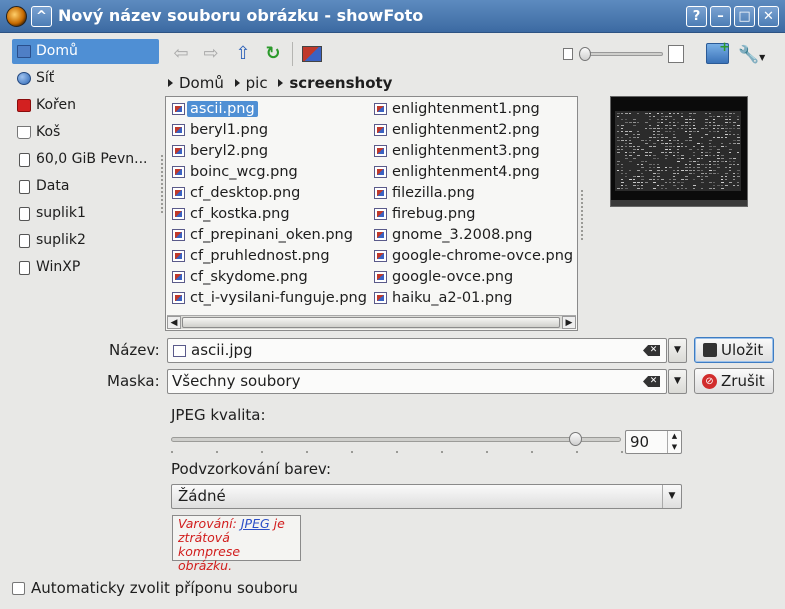  Describe the element at coordinates (622, 54) in the screenshot. I see `icon-size-slider` at that location.